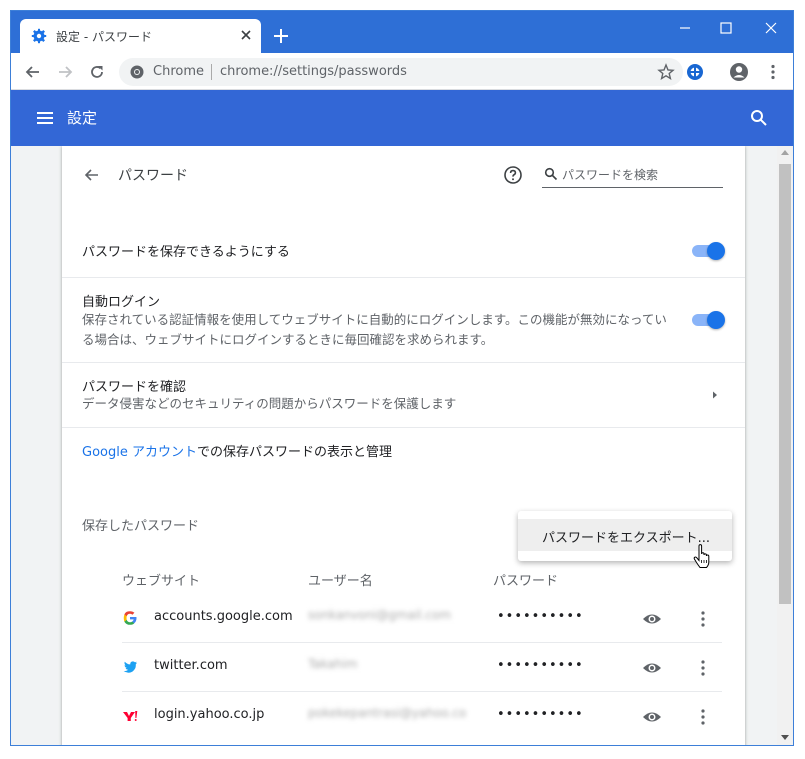 Image resolution: width=805 pixels, height=759 pixels. I want to click on profile-avatar-icon, so click(739, 72).